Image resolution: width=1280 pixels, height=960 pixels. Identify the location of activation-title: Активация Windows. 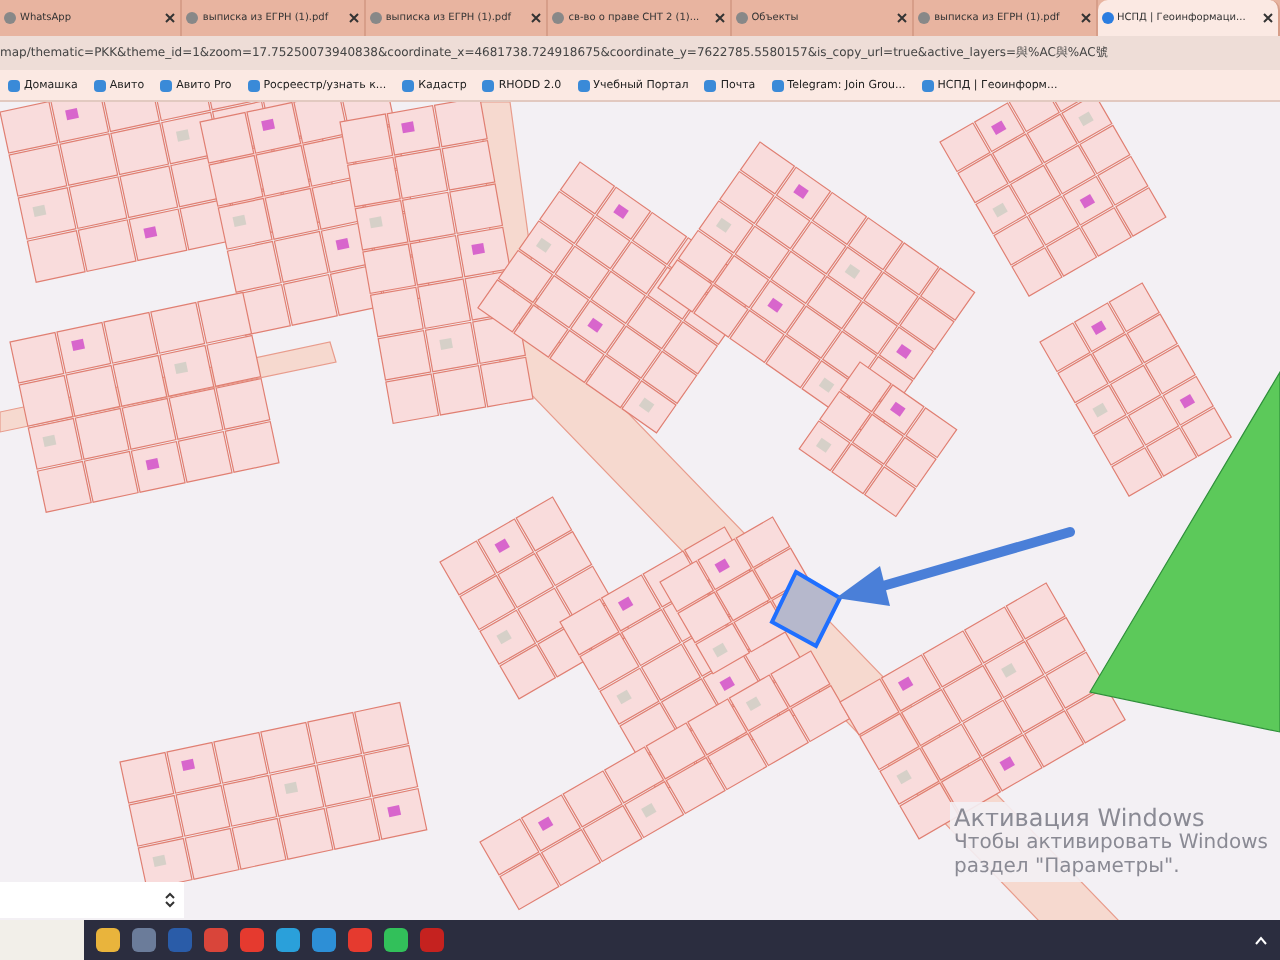
(1080, 818).